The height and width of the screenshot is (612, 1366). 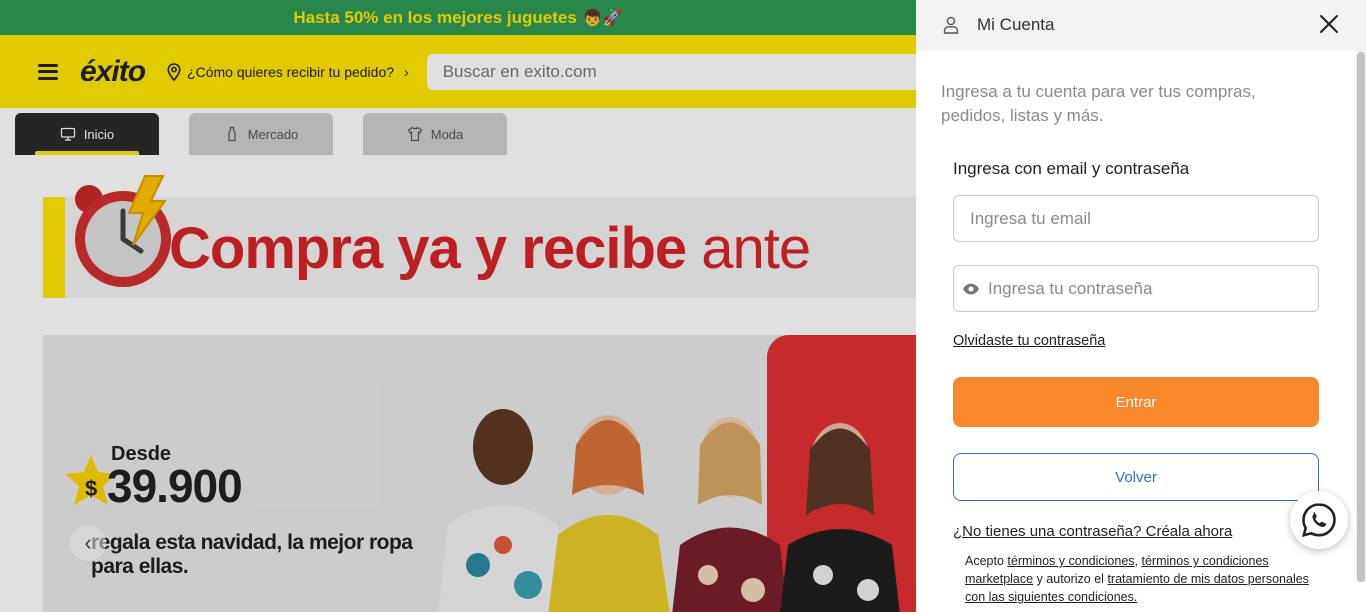 What do you see at coordinates (67, 134) in the screenshot?
I see `monitor-icon` at bounding box center [67, 134].